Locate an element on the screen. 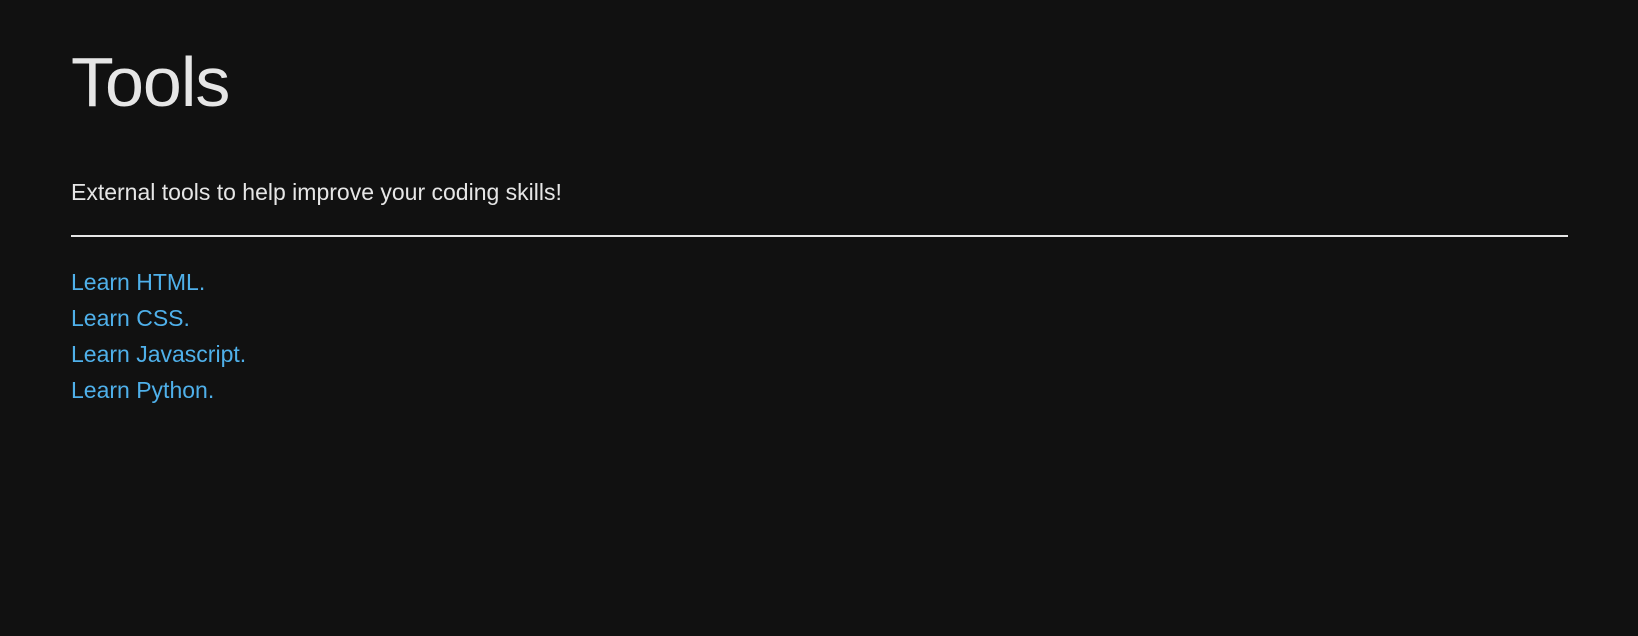 This screenshot has height=636, width=1638. learn-html-link: Learn HTML. is located at coordinates (138, 282).